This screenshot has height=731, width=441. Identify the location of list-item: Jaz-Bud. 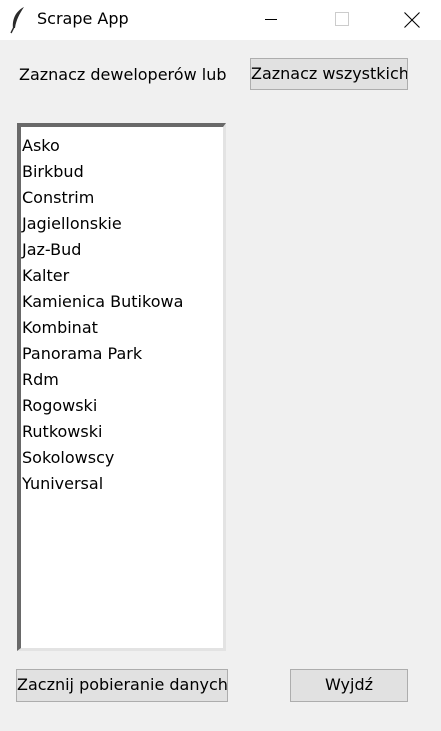
(122, 250).